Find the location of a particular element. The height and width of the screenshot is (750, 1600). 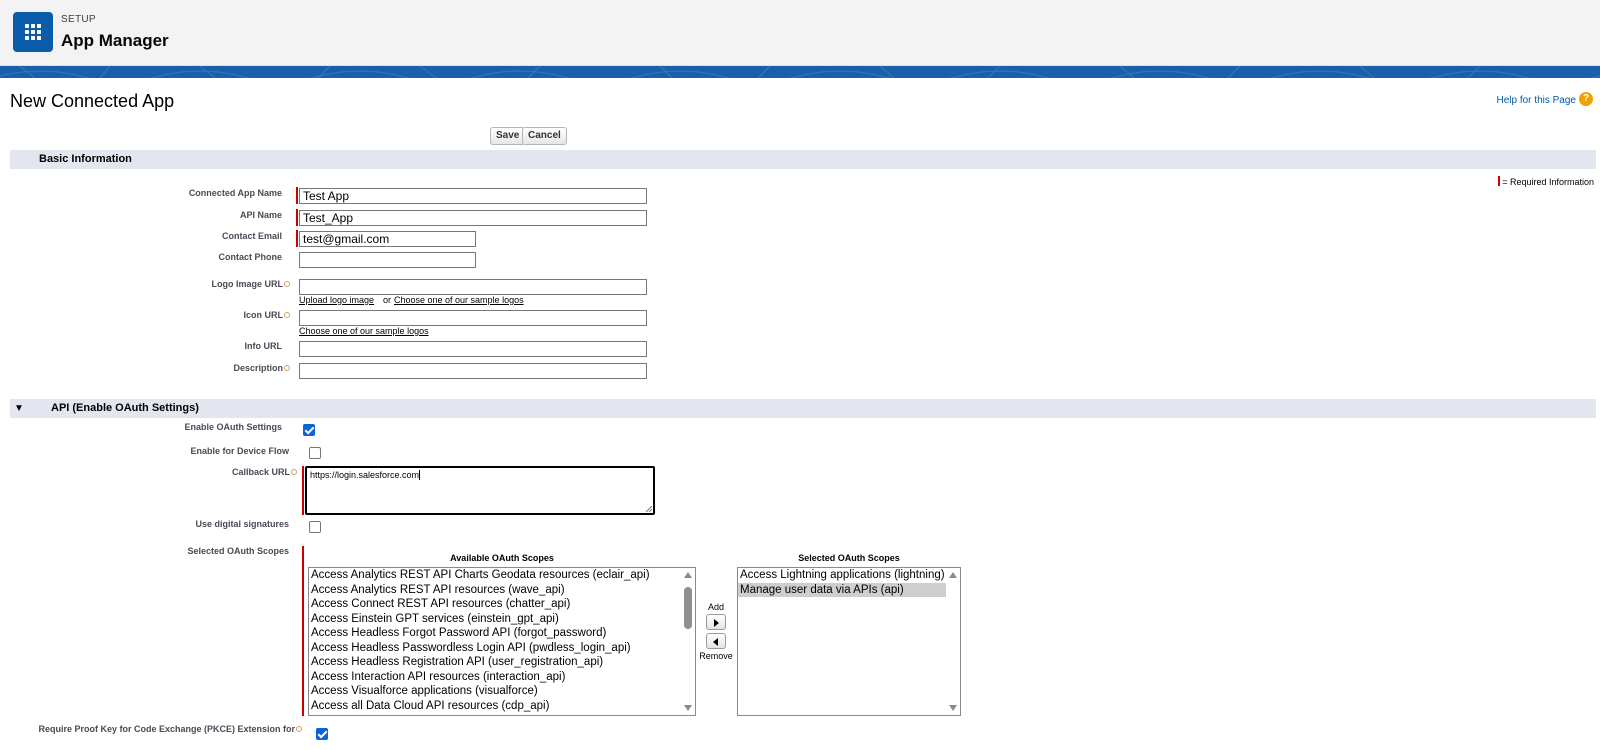

arrow-right-icon is located at coordinates (716, 623).